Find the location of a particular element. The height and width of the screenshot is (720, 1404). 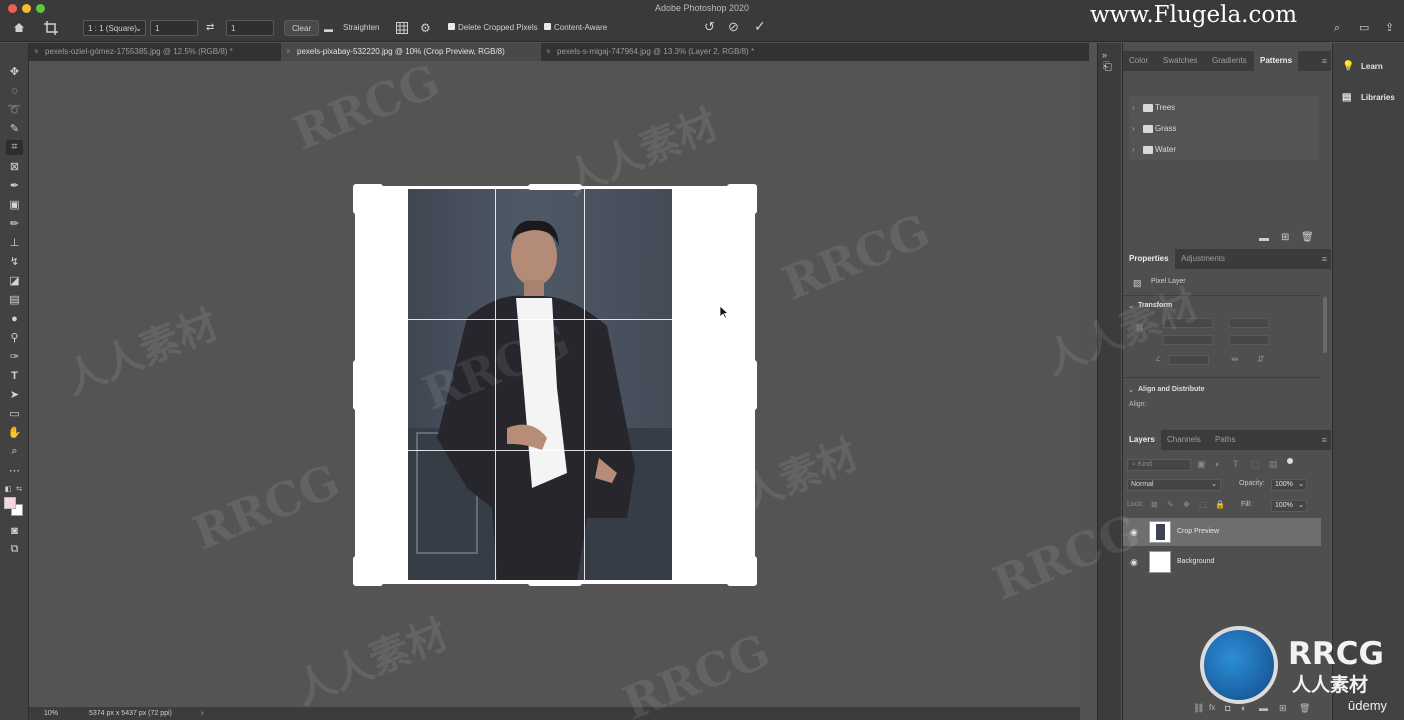

blur-tool-icon: ● is located at coordinates (14, 318).